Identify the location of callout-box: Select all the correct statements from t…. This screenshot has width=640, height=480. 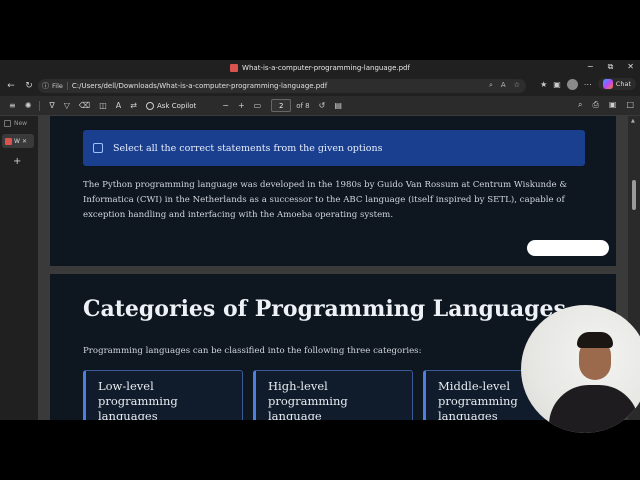
(334, 148).